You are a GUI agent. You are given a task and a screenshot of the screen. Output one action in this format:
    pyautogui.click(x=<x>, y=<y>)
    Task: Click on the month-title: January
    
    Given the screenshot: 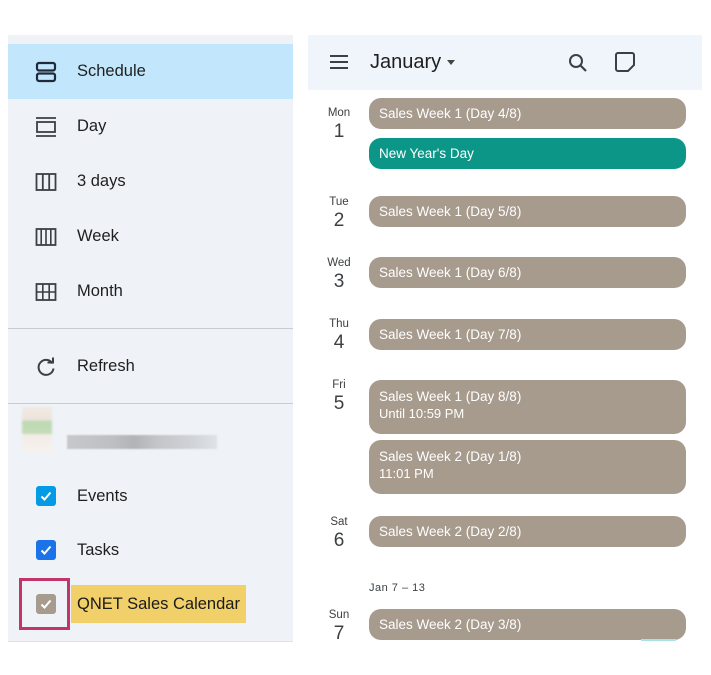 What is the action you would take?
    pyautogui.click(x=406, y=62)
    